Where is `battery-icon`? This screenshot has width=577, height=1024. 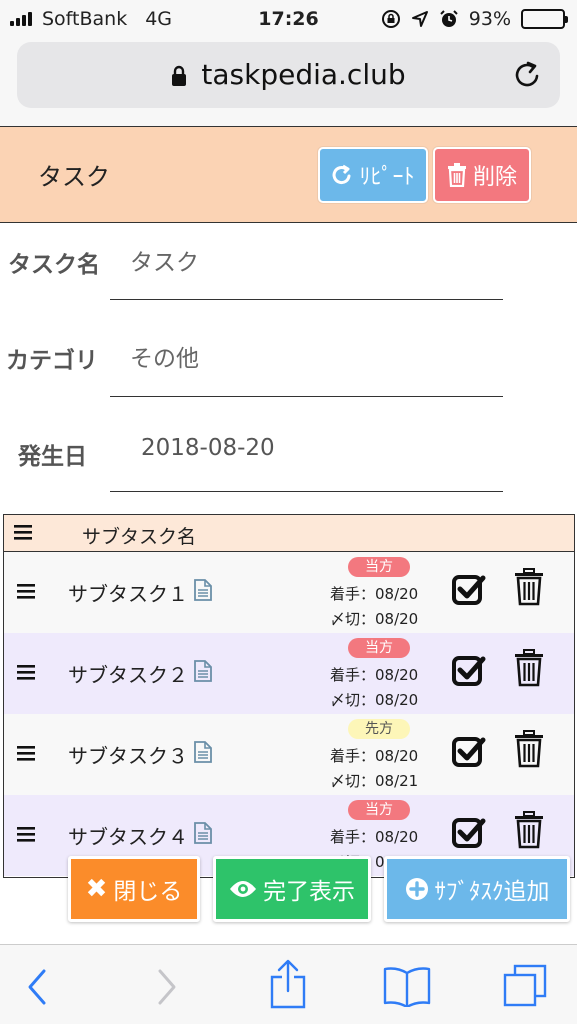 battery-icon is located at coordinates (544, 19).